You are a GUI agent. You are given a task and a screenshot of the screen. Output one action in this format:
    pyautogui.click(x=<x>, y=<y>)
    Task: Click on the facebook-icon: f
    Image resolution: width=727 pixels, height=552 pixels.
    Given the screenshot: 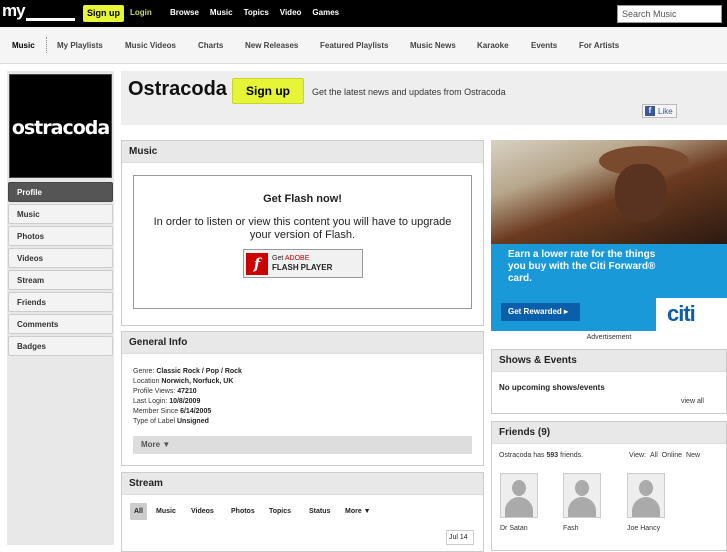 What is the action you would take?
    pyautogui.click(x=650, y=111)
    